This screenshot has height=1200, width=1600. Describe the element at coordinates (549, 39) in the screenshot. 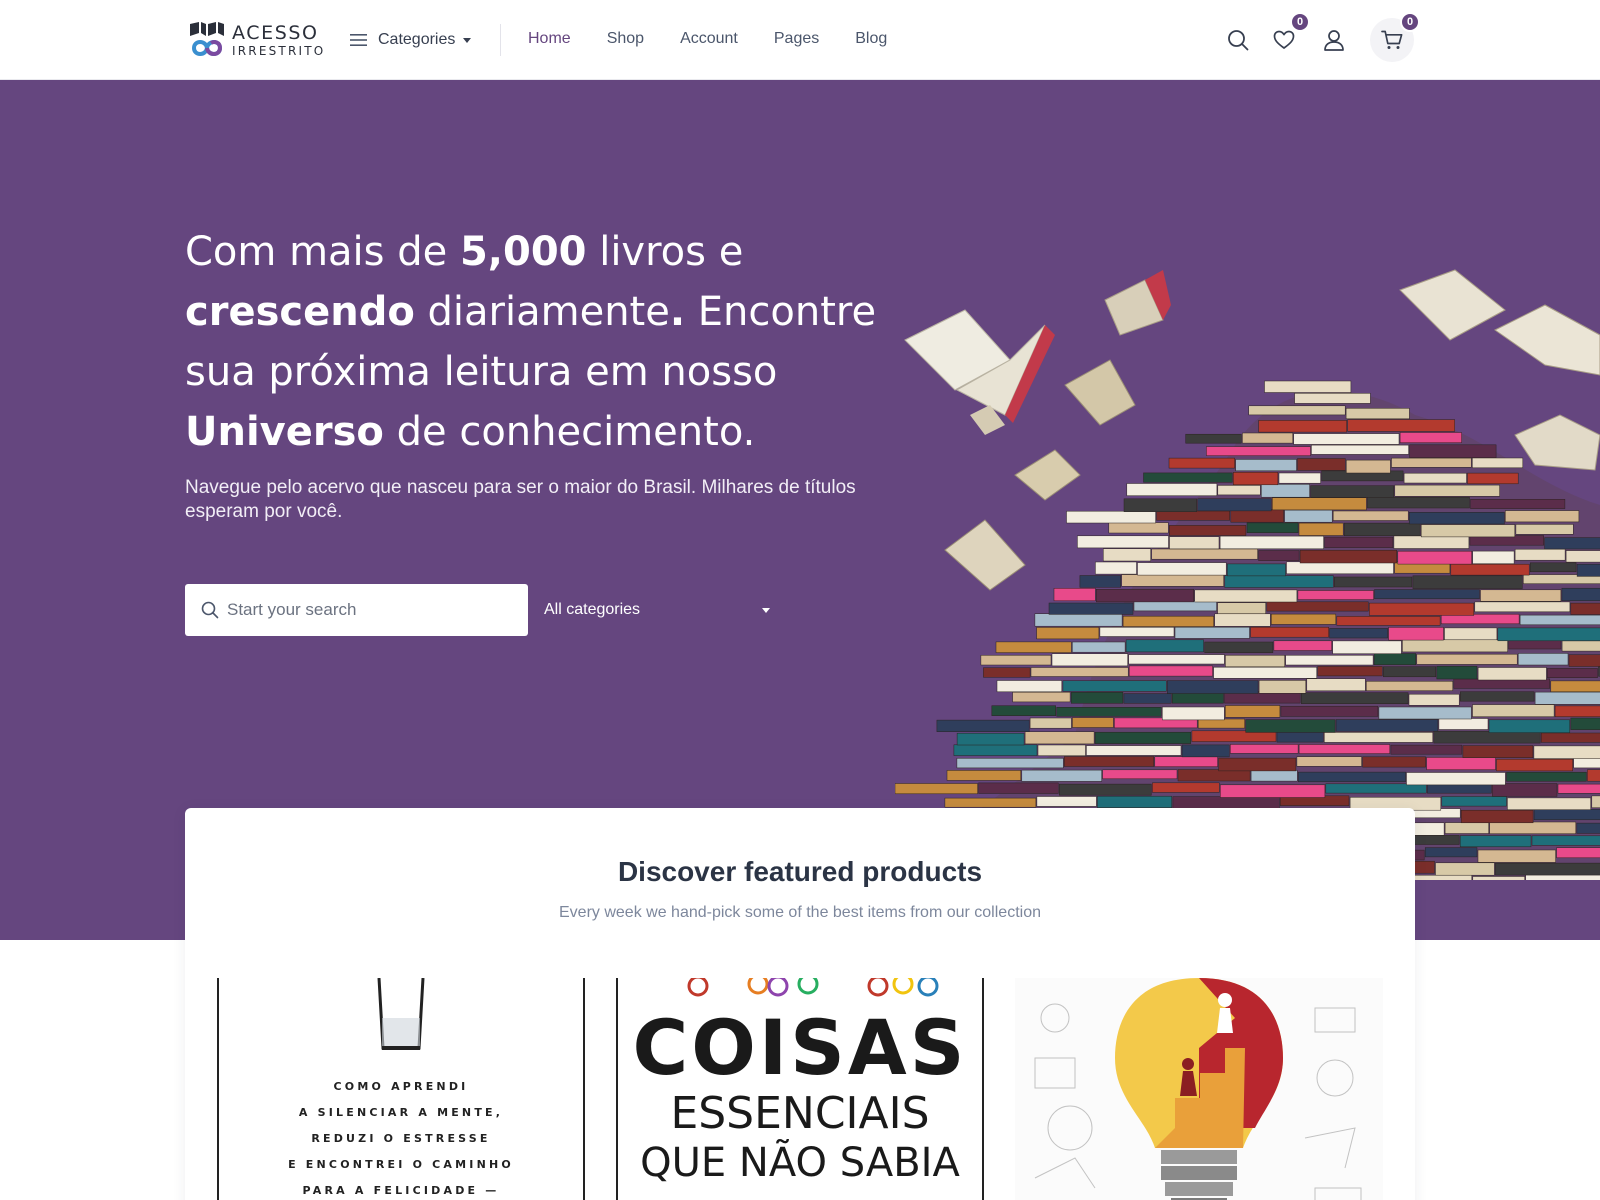

I see `nav-home: Home` at that location.